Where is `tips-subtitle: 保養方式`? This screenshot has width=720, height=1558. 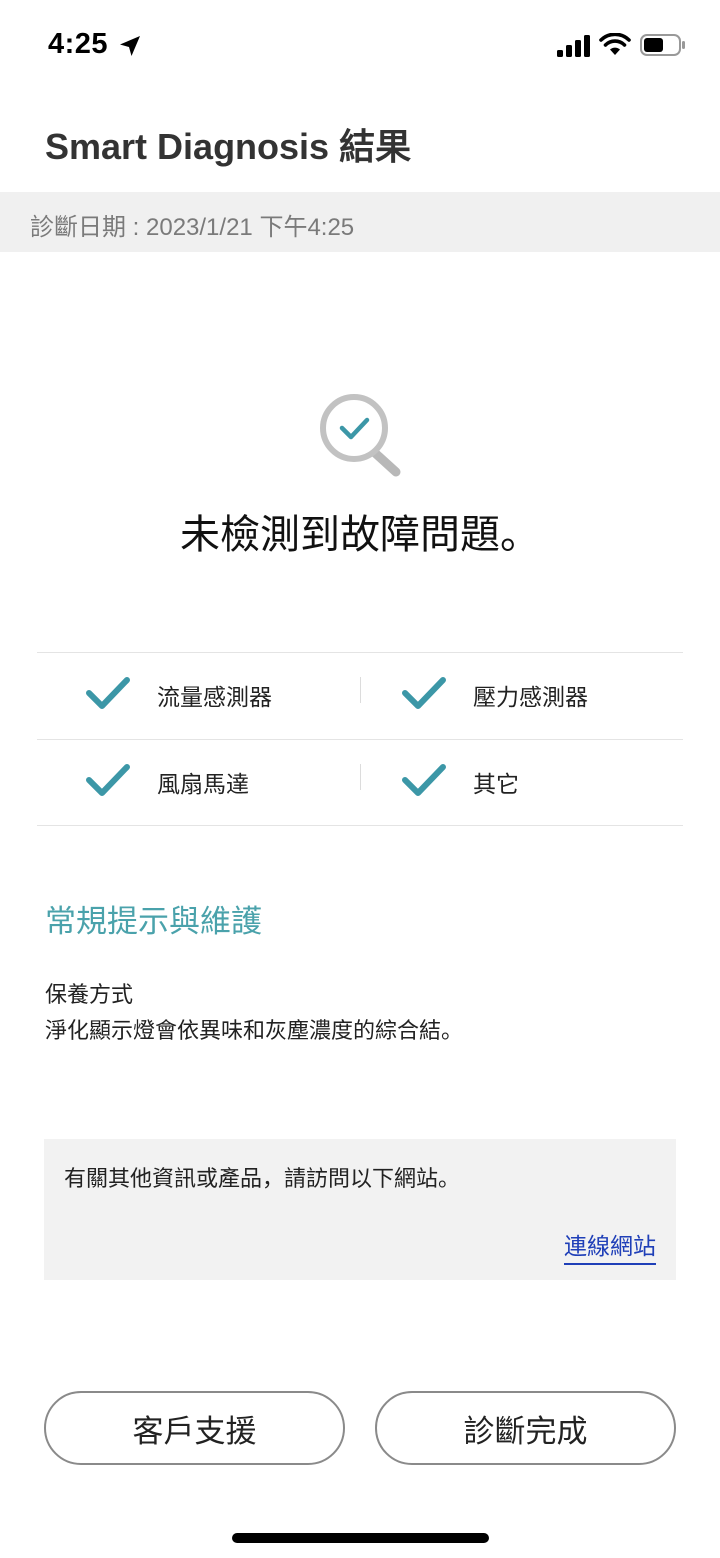
tips-subtitle: 保養方式 is located at coordinates (89, 994).